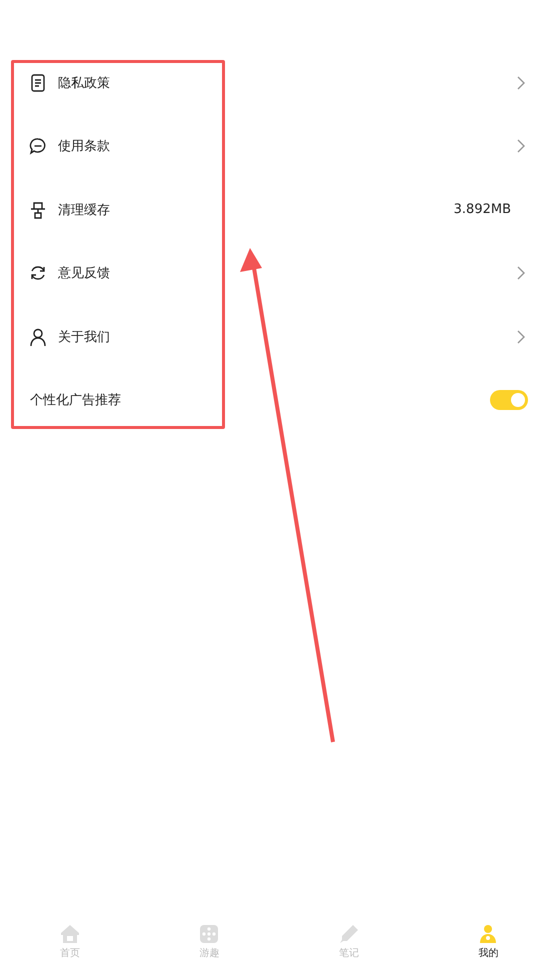 The height and width of the screenshot is (973, 558). Describe the element at coordinates (38, 336) in the screenshot. I see `person-icon` at that location.